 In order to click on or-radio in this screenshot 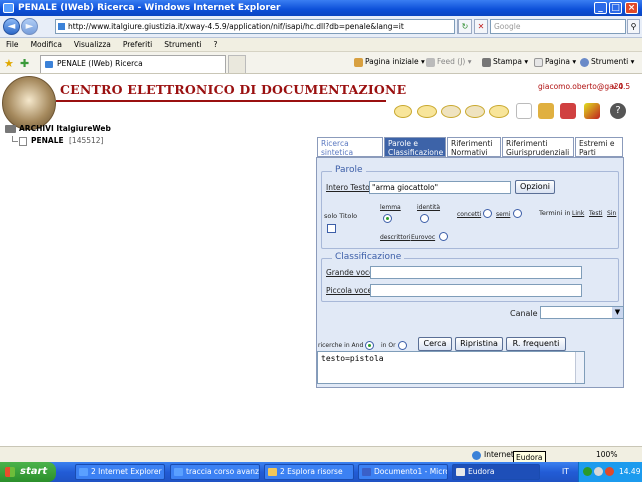, I will do `click(402, 345)`.